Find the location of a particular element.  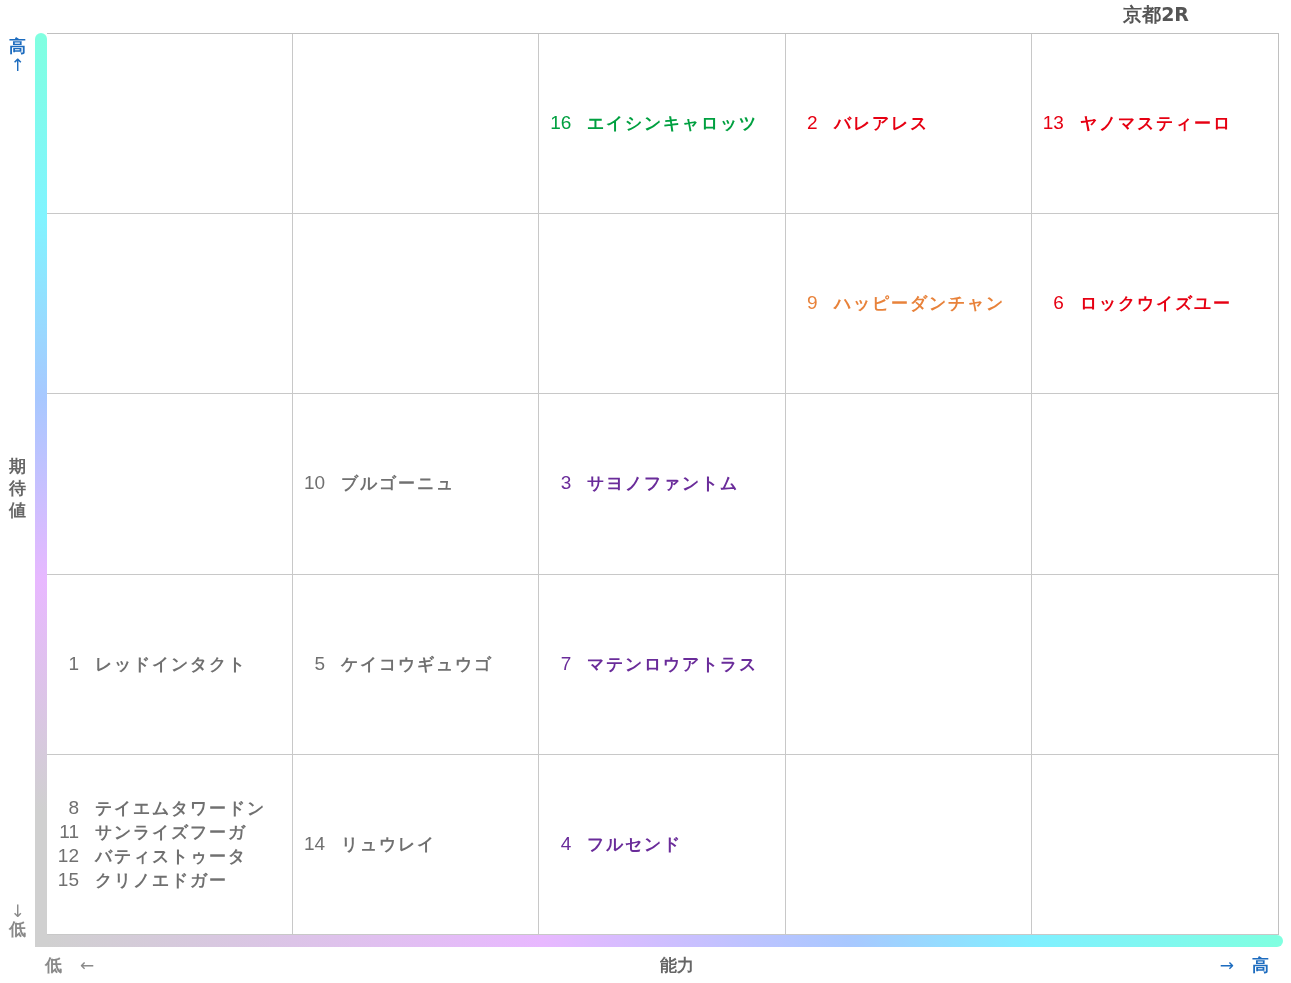

horse-name: バティストゥータ is located at coordinates (171, 856).